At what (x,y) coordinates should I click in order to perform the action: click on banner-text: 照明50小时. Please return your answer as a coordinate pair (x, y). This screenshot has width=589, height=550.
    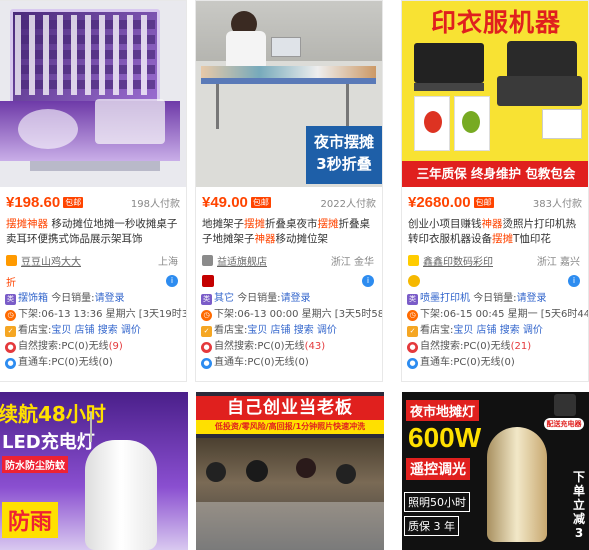
    Looking at the image, I should click on (437, 502).